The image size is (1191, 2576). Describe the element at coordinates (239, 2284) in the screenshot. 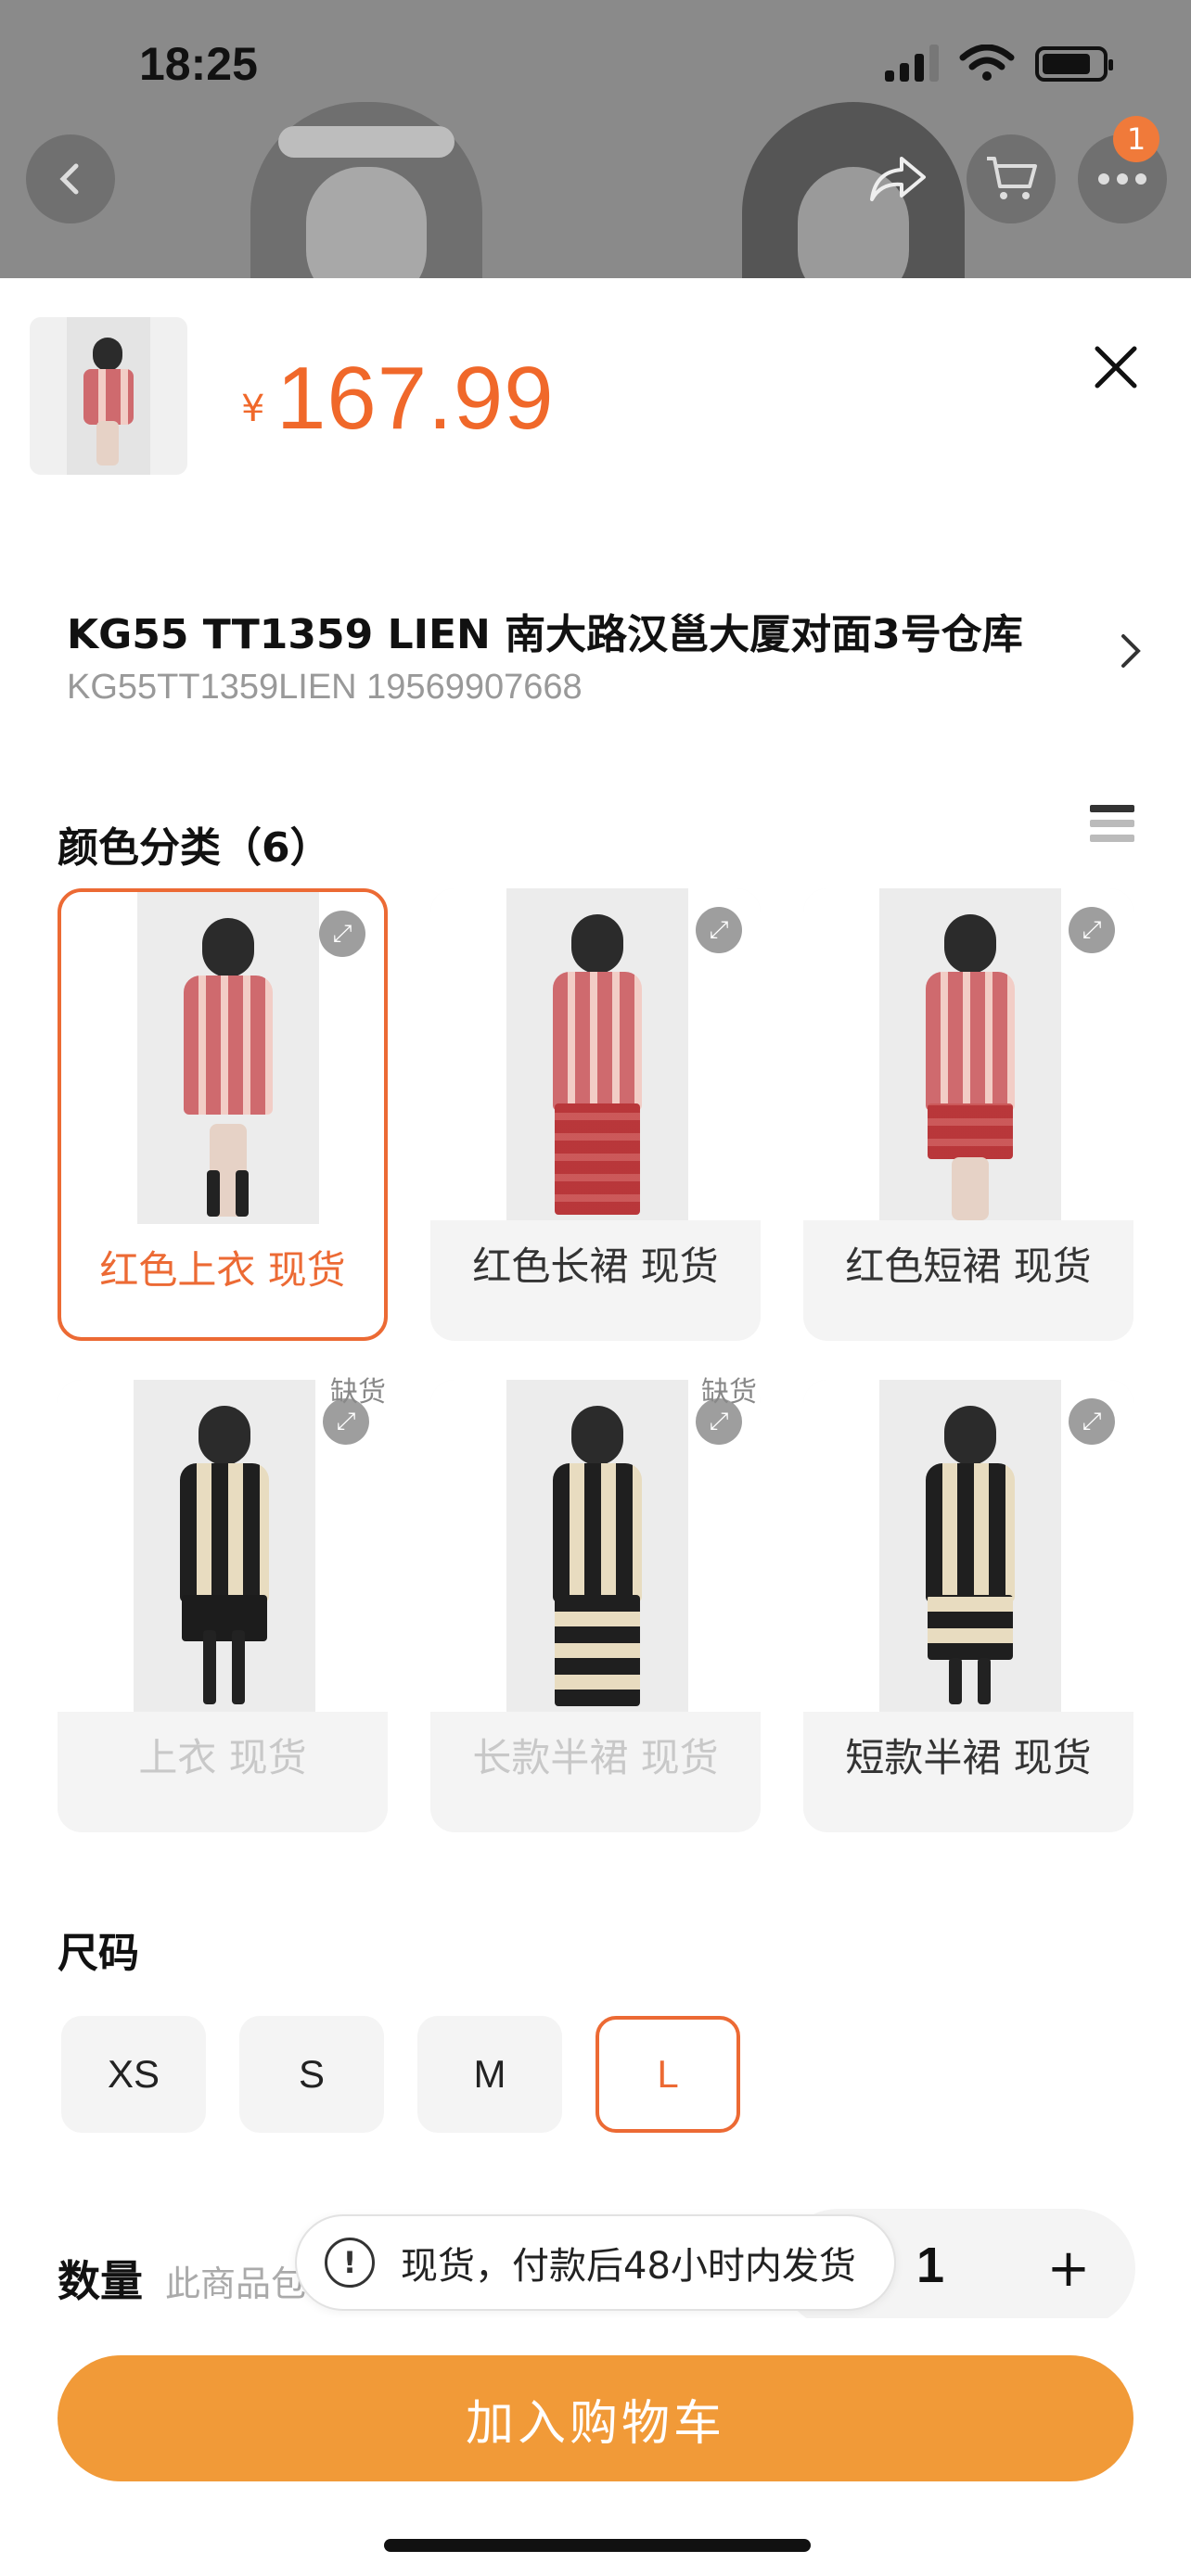

I see `quantity-hint: 此商品包邮` at that location.